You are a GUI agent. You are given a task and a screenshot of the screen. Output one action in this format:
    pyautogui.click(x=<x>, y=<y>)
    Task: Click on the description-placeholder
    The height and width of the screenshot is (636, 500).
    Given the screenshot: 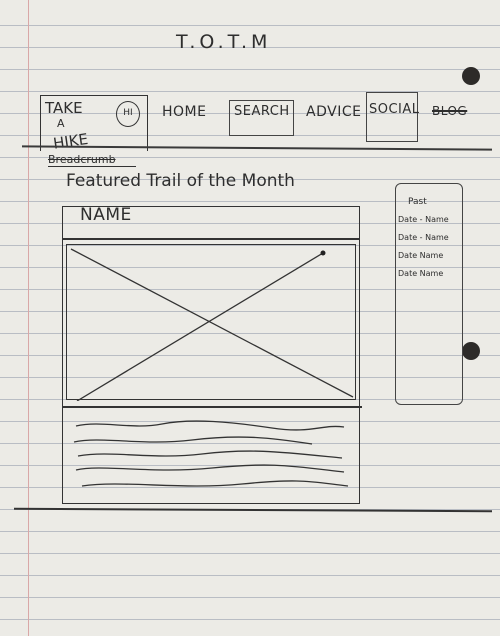 What is the action you would take?
    pyautogui.click(x=211, y=453)
    